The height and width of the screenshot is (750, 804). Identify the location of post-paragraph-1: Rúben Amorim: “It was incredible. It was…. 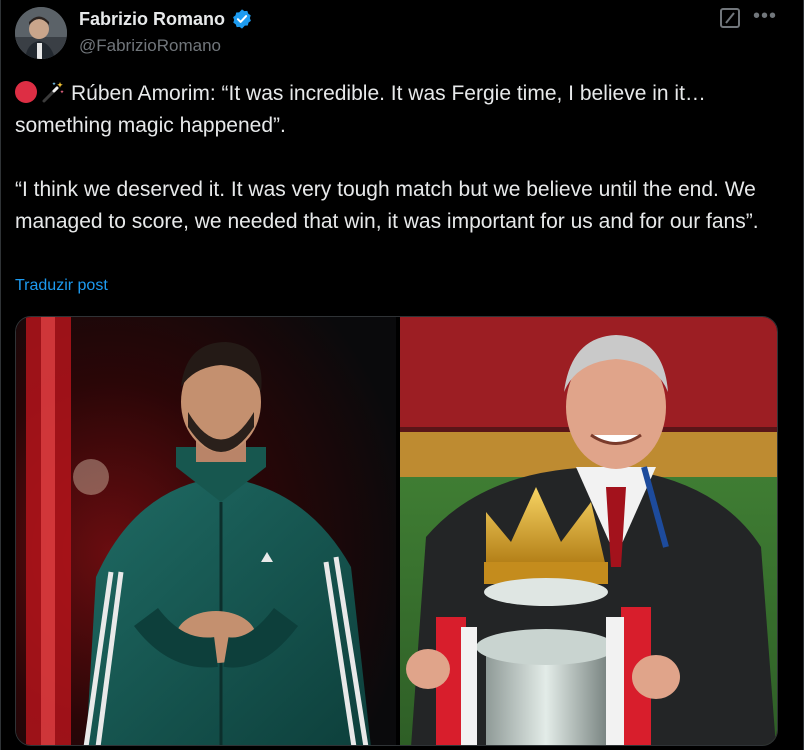
(400, 110).